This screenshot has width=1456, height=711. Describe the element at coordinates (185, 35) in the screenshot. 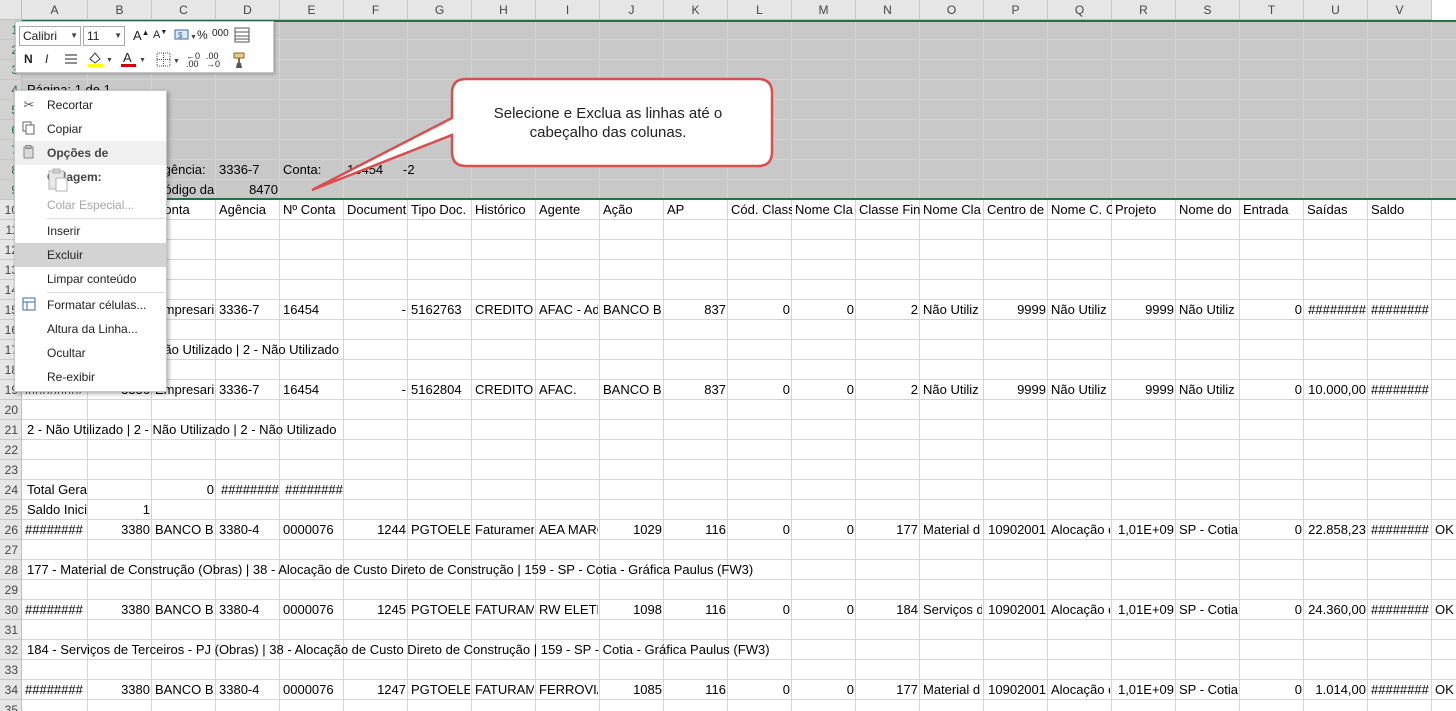

I see `accounting-format-icon: $ ▼` at that location.